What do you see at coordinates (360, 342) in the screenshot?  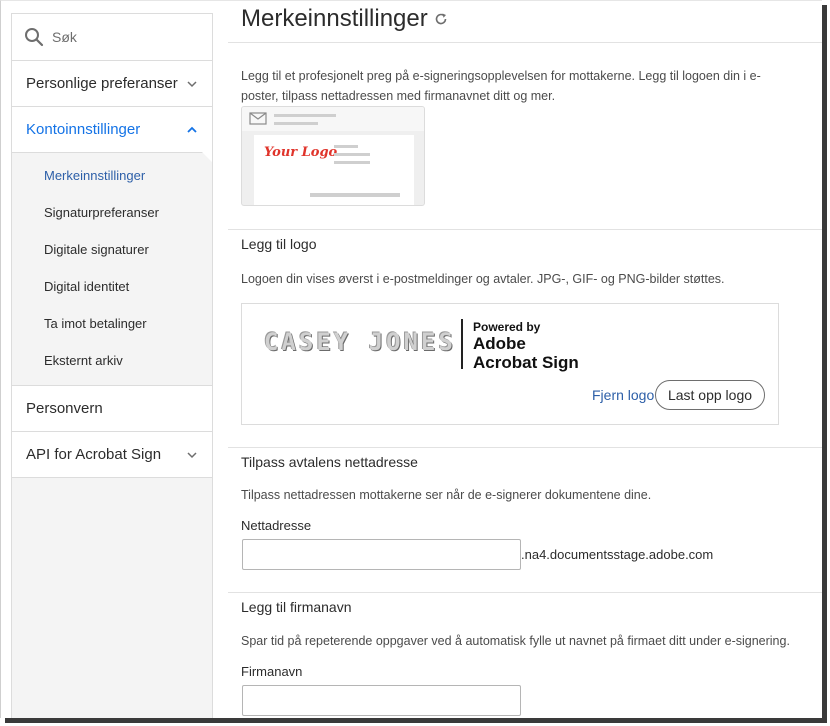 I see `current-logo-image: CASEY JONES` at bounding box center [360, 342].